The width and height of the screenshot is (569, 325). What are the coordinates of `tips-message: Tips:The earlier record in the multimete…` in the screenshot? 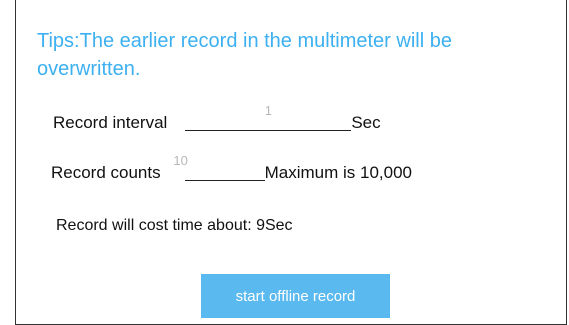 It's located at (244, 55).